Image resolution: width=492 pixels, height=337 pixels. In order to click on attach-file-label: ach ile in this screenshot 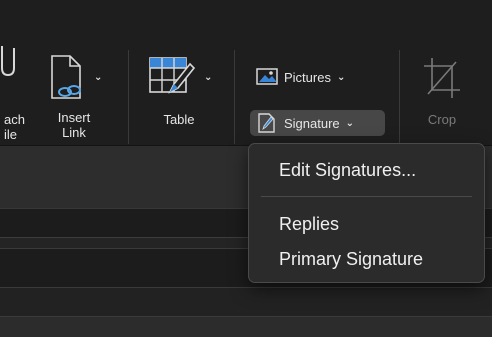, I will do `click(19, 127)`.